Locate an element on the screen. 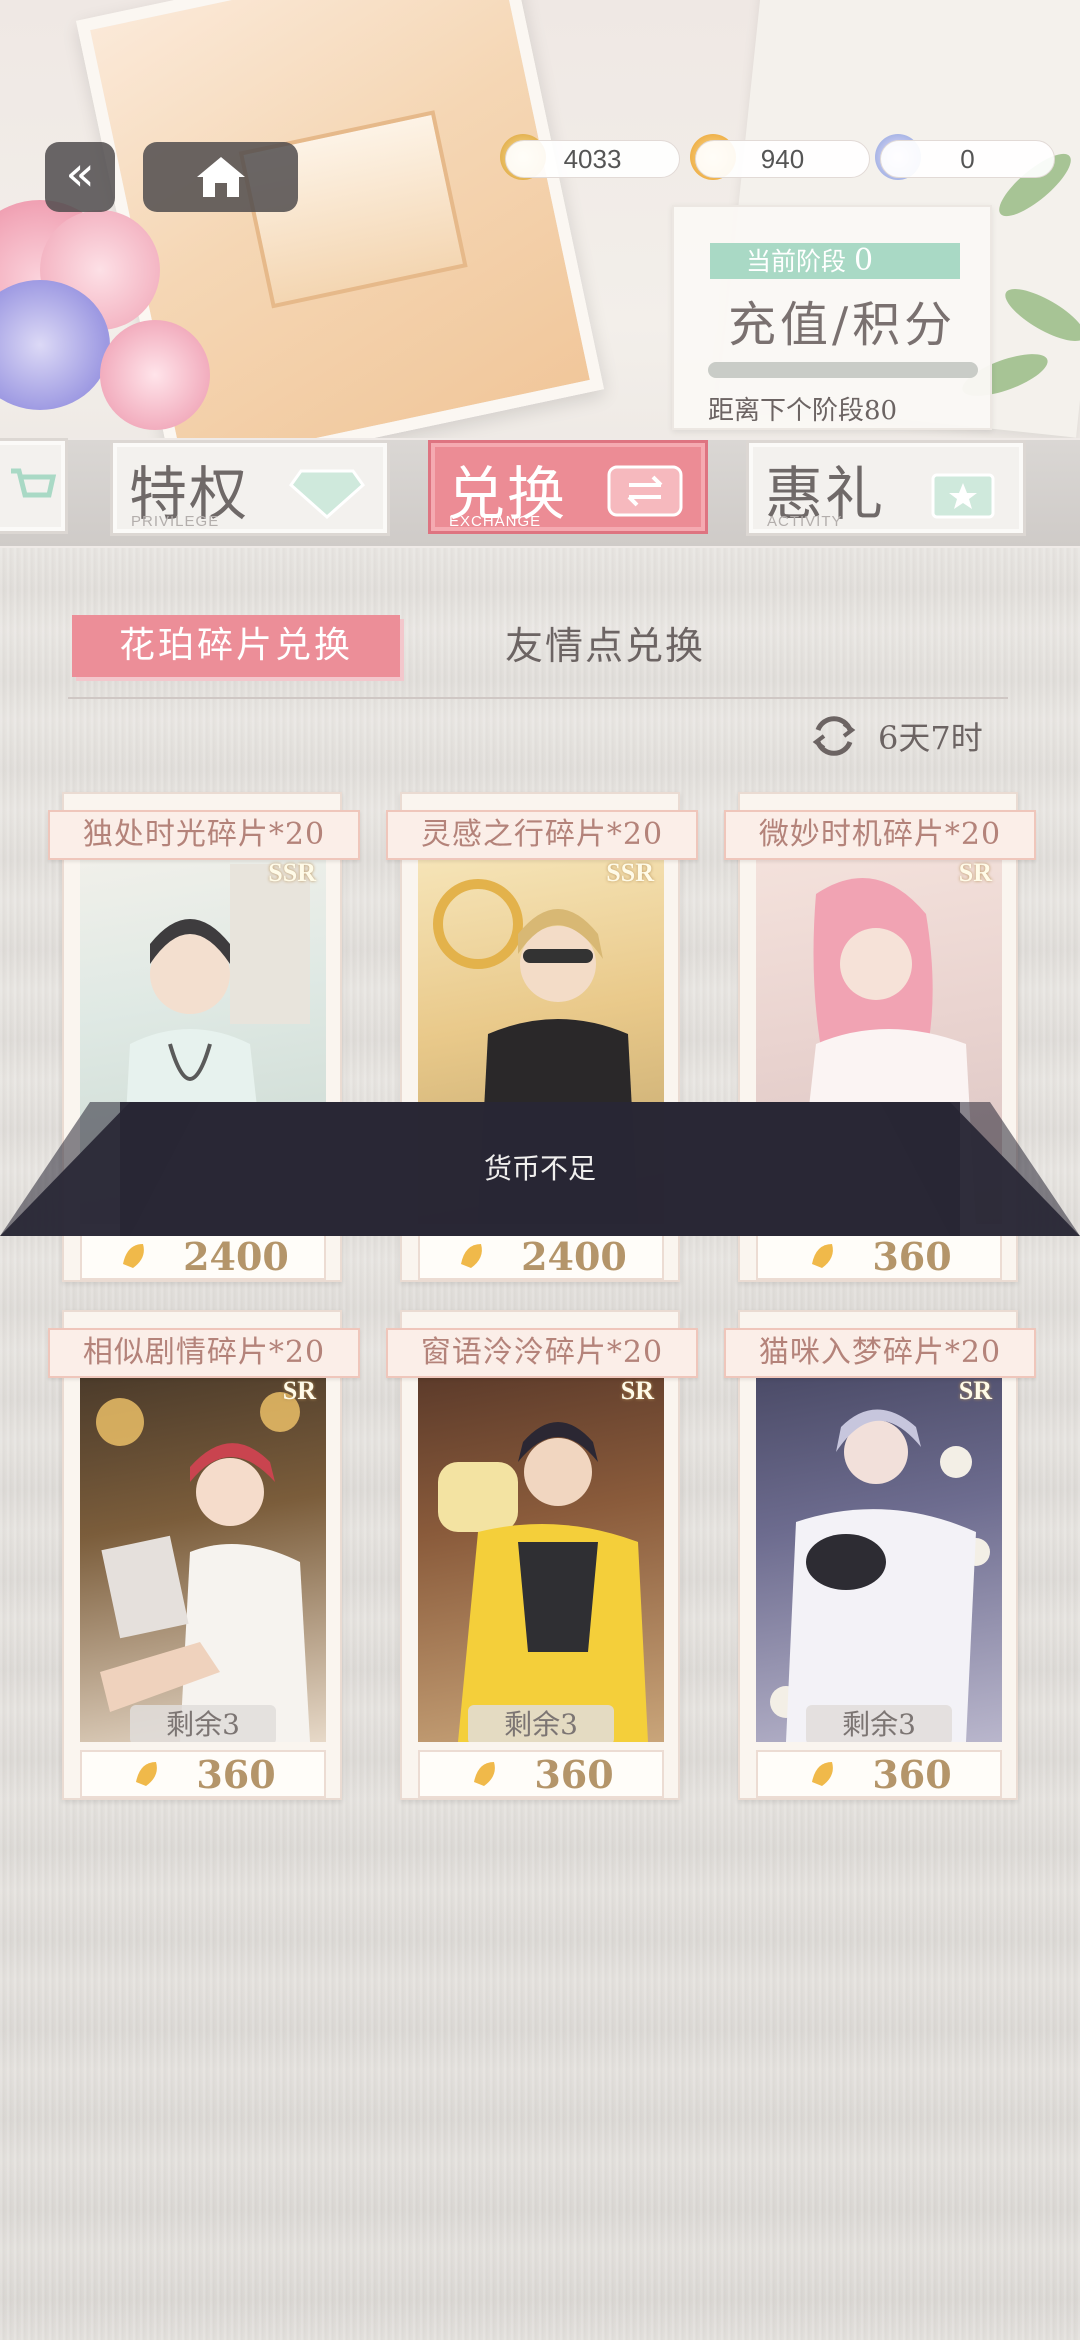 The height and width of the screenshot is (2340, 1080). currency-diamond-value: 0 is located at coordinates (967, 158).